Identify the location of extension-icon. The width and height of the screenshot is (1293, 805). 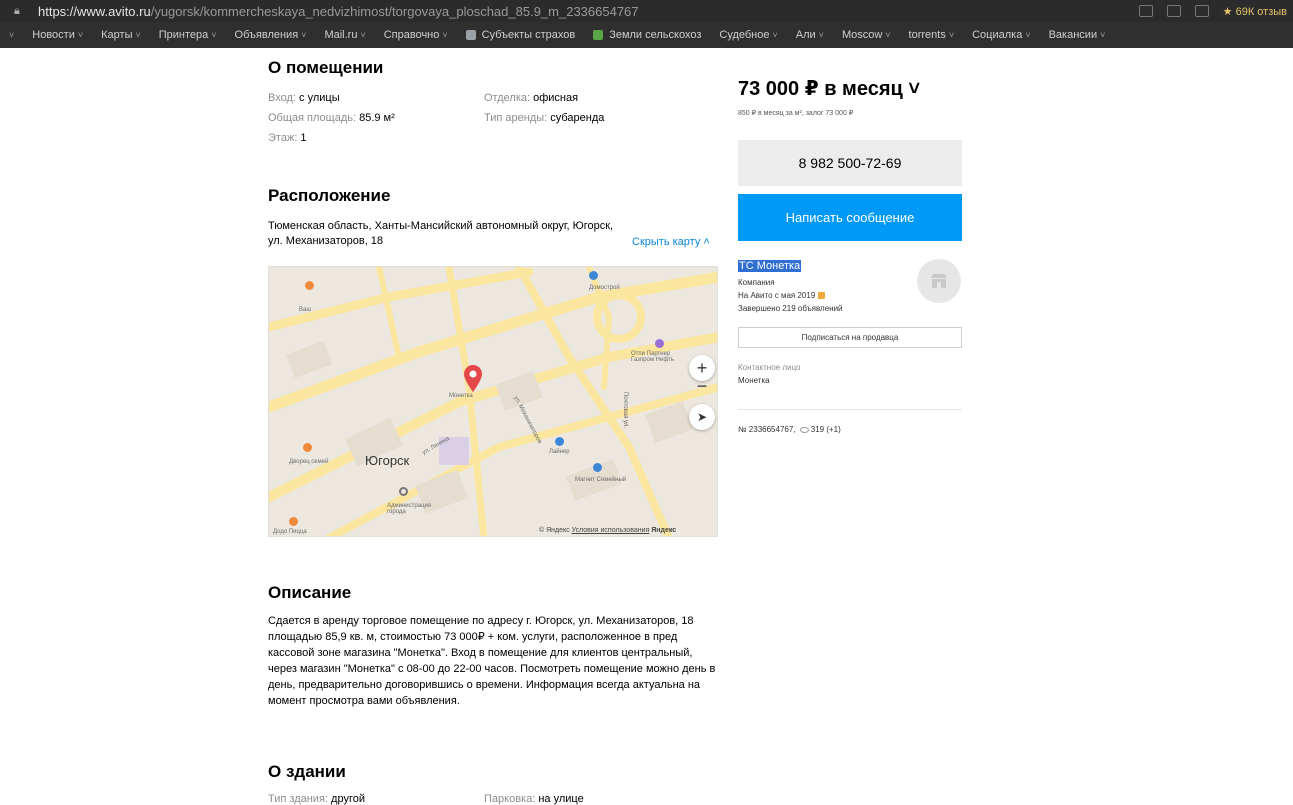
(1201, 11).